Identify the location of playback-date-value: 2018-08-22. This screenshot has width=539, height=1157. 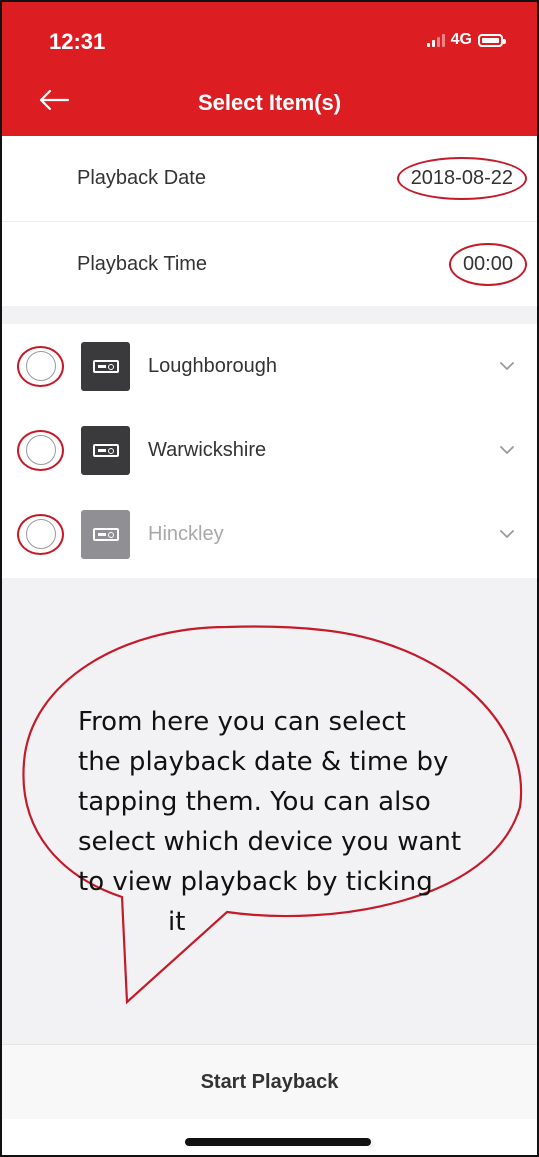
(461, 178).